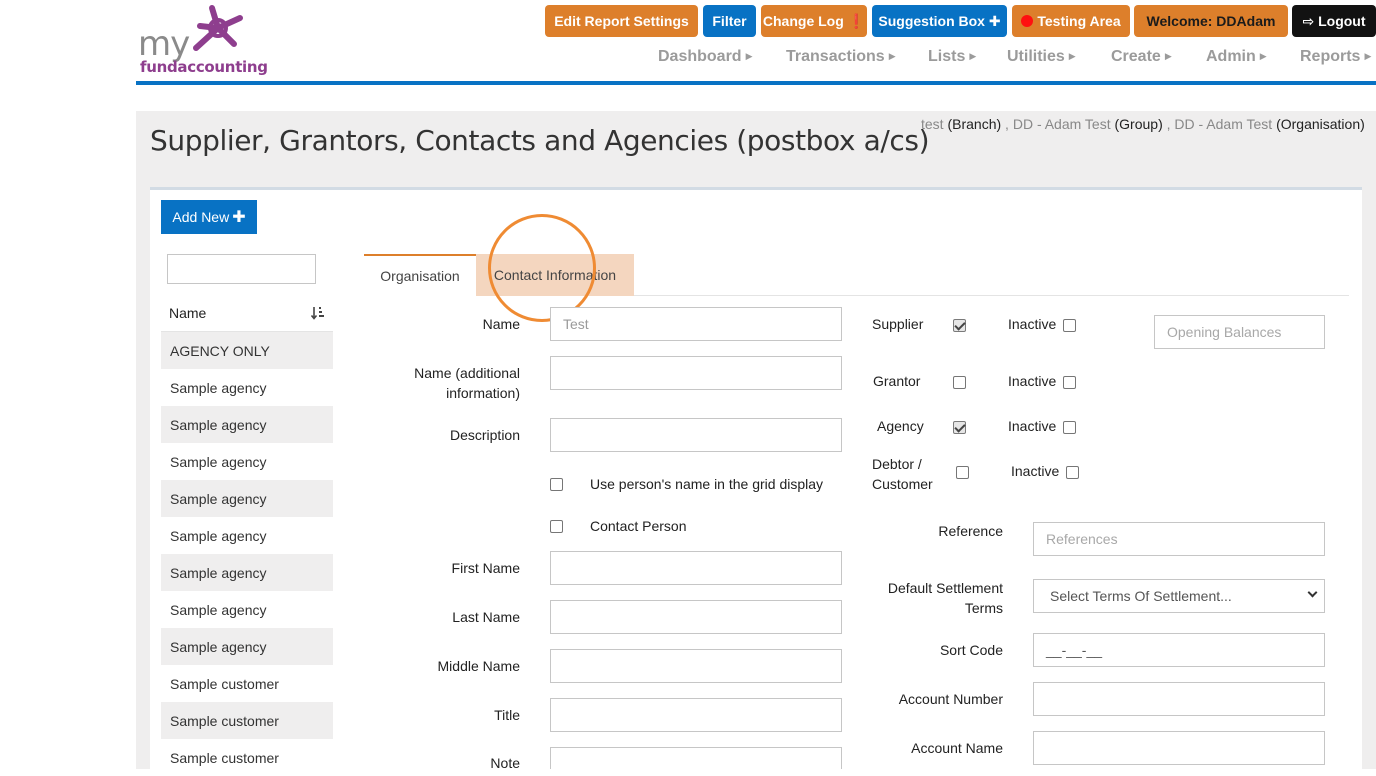  What do you see at coordinates (945, 598) in the screenshot?
I see `default-settlement-terms-label: Default Settlement Terms` at bounding box center [945, 598].